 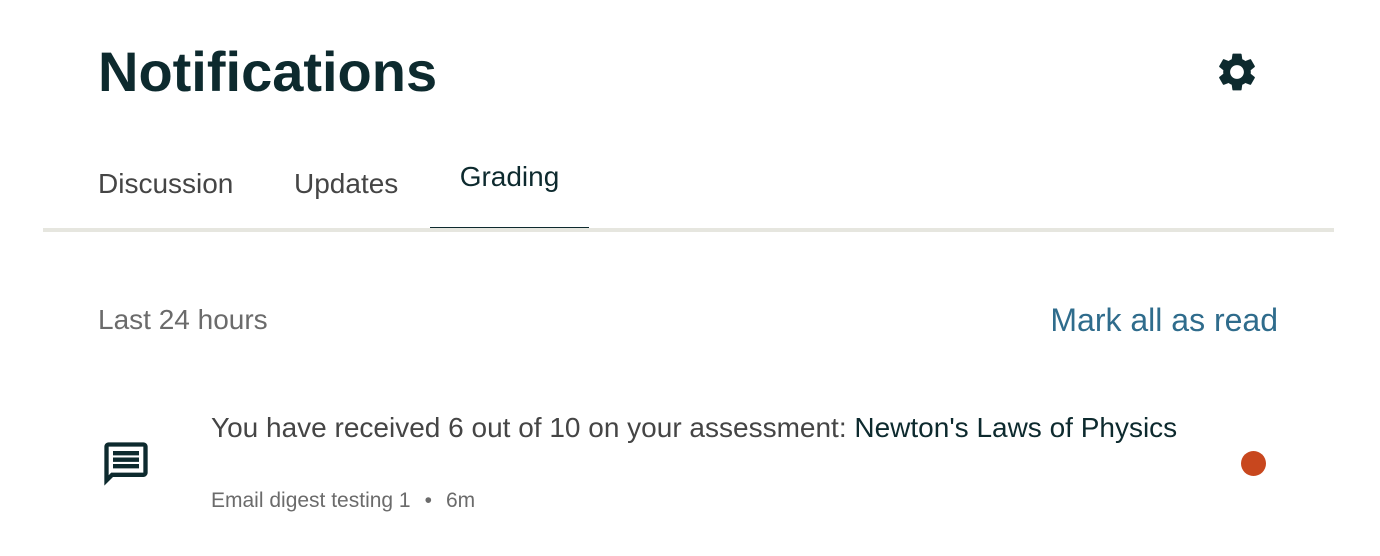 I want to click on notification-target: Newton's Laws of Physics, so click(x=1016, y=427).